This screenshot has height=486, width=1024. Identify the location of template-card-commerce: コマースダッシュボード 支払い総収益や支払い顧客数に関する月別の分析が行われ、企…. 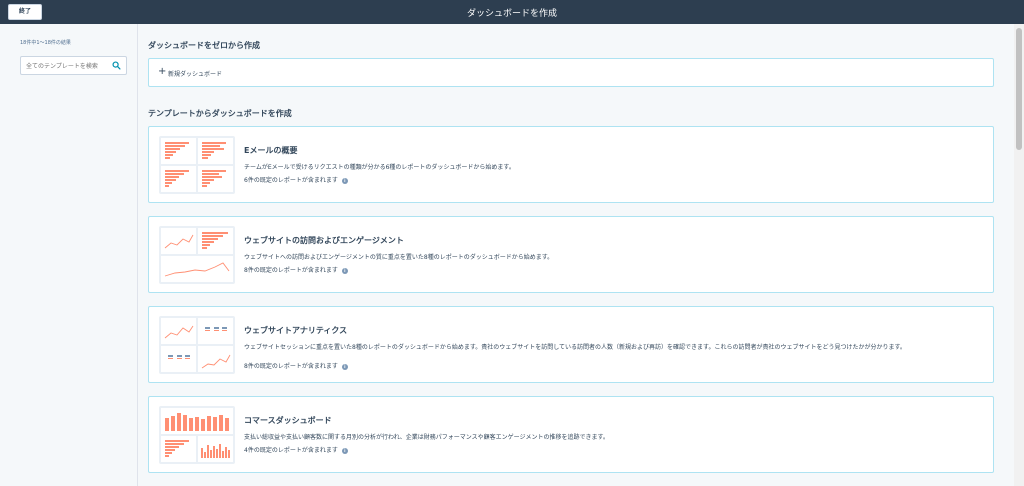
(571, 434).